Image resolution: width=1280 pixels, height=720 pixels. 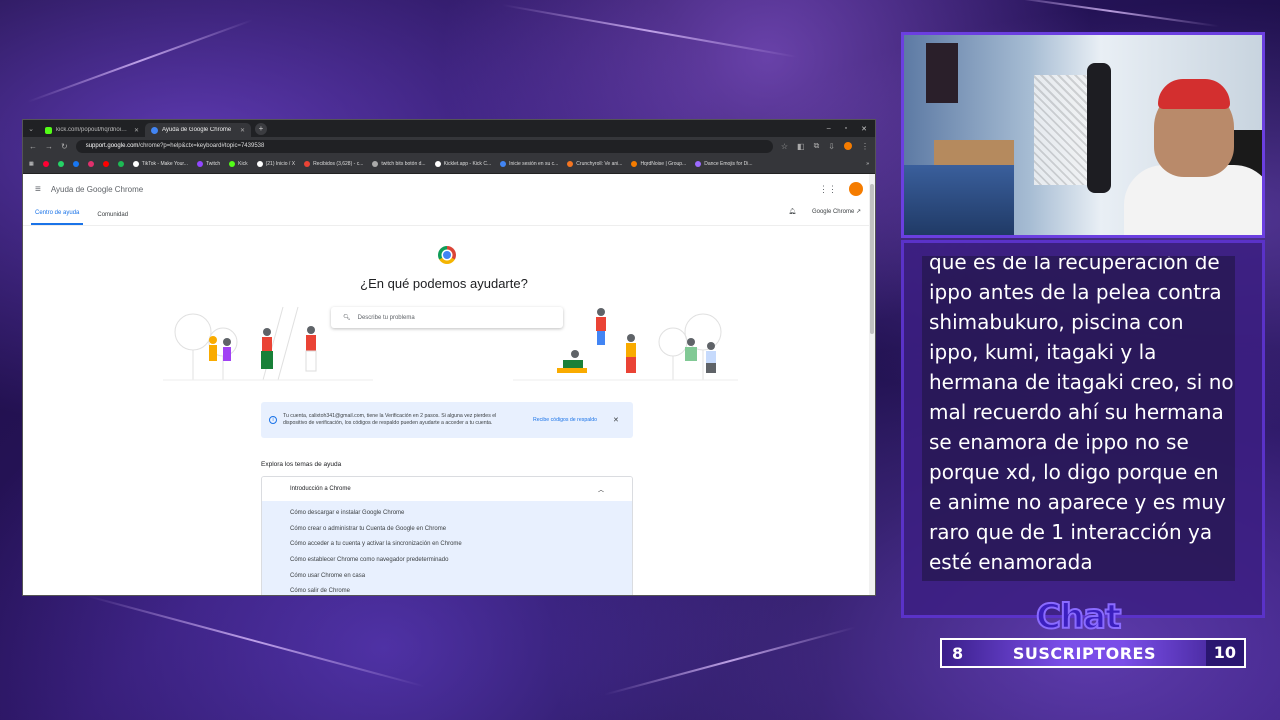 What do you see at coordinates (261, 128) in the screenshot?
I see `new-tab-button: +` at bounding box center [261, 128].